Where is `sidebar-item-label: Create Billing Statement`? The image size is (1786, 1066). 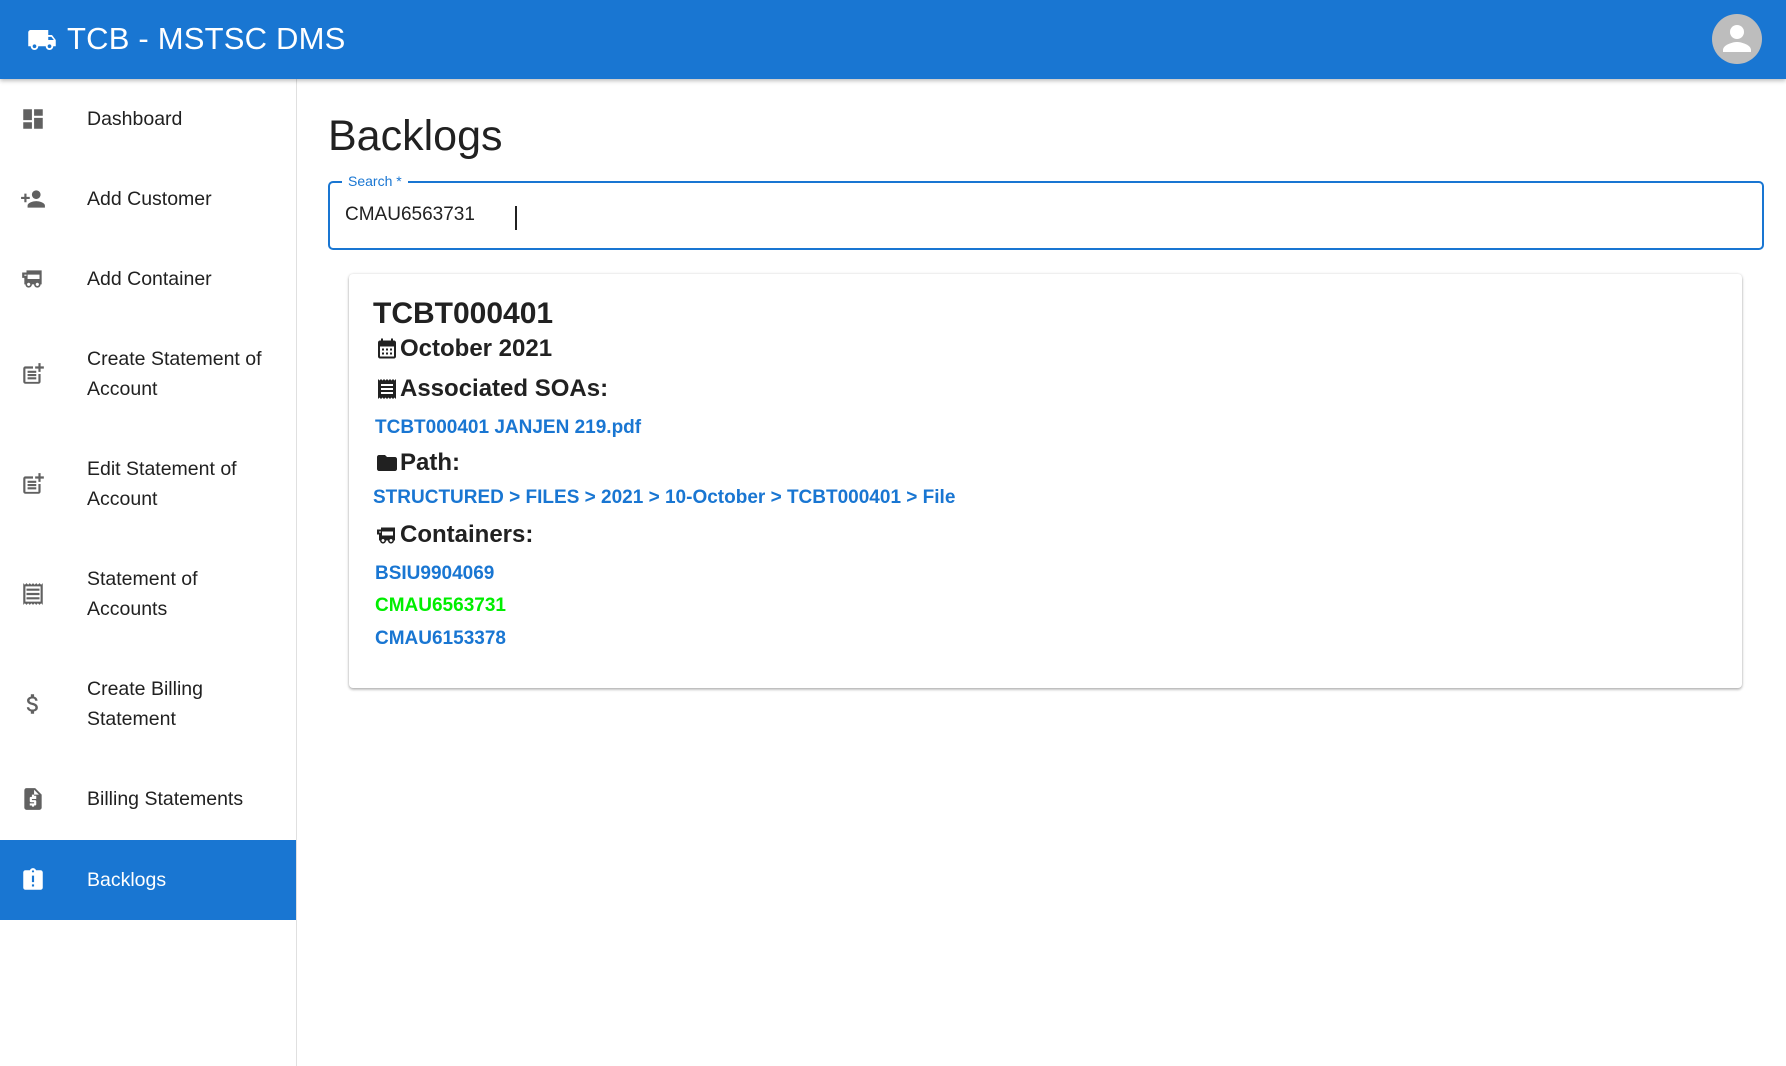
sidebar-item-label: Create Billing Statement is located at coordinates (145, 704).